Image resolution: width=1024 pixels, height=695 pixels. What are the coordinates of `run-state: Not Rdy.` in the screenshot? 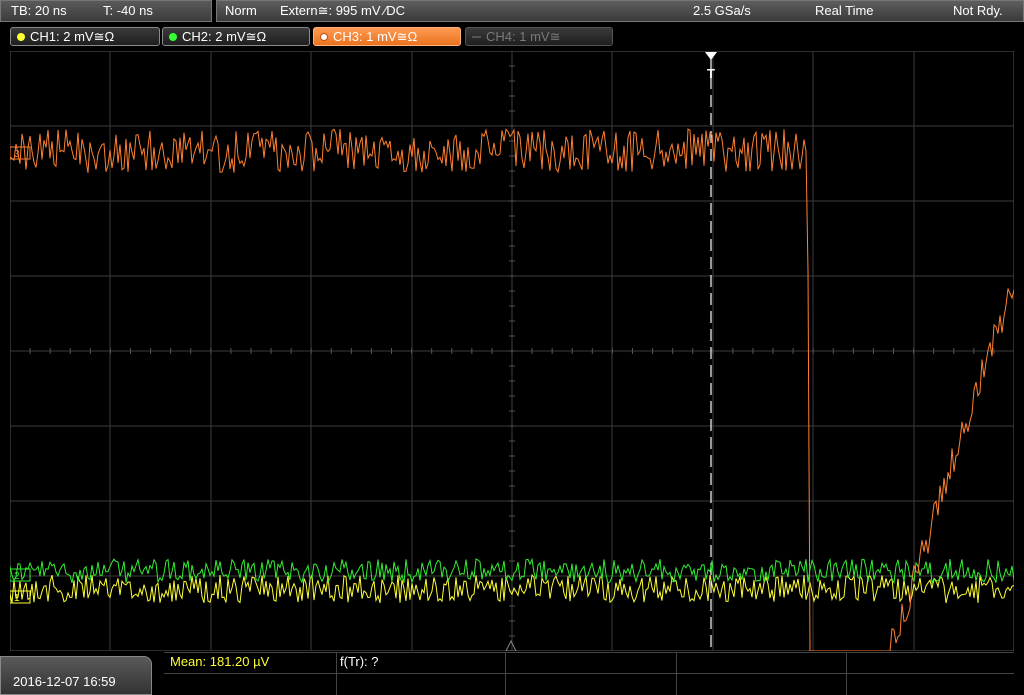 It's located at (978, 10).